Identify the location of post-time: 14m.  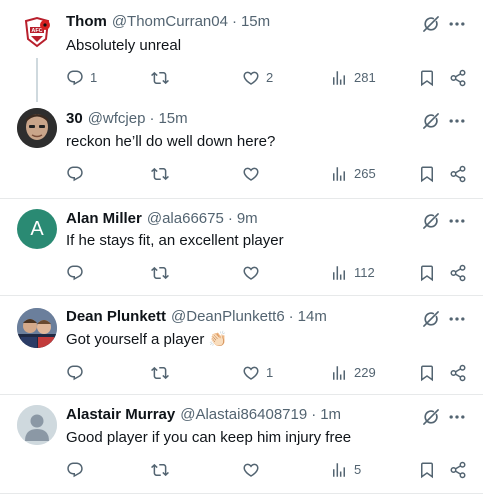
(312, 317).